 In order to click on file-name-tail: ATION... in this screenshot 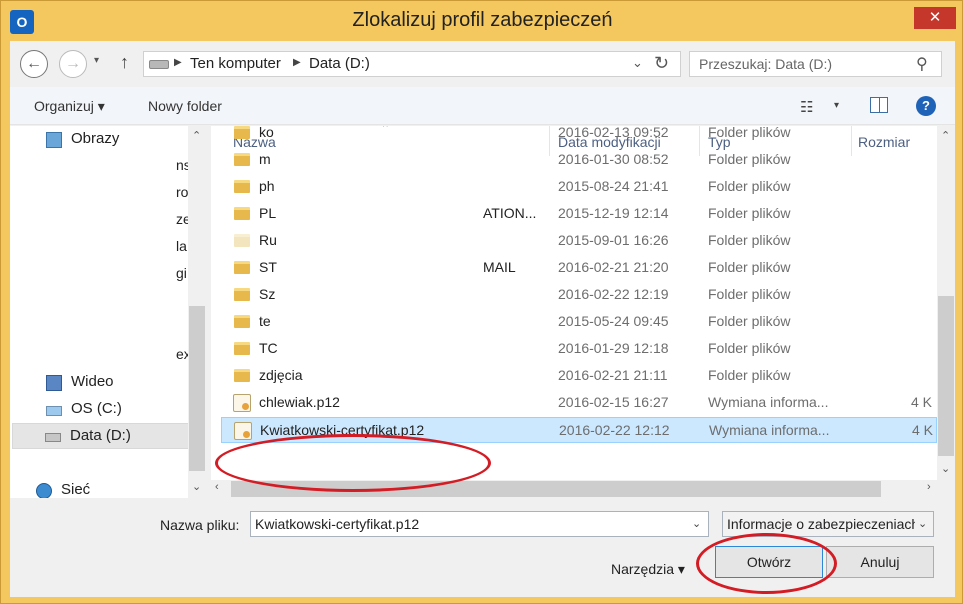, I will do `click(510, 213)`.